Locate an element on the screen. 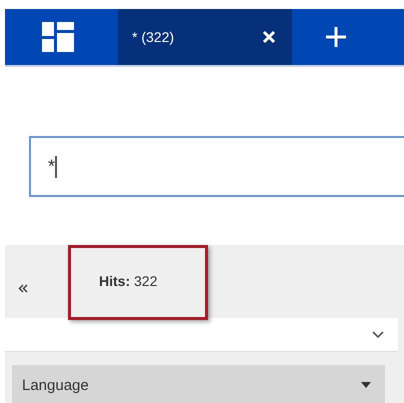  search-field: * is located at coordinates (216, 166).